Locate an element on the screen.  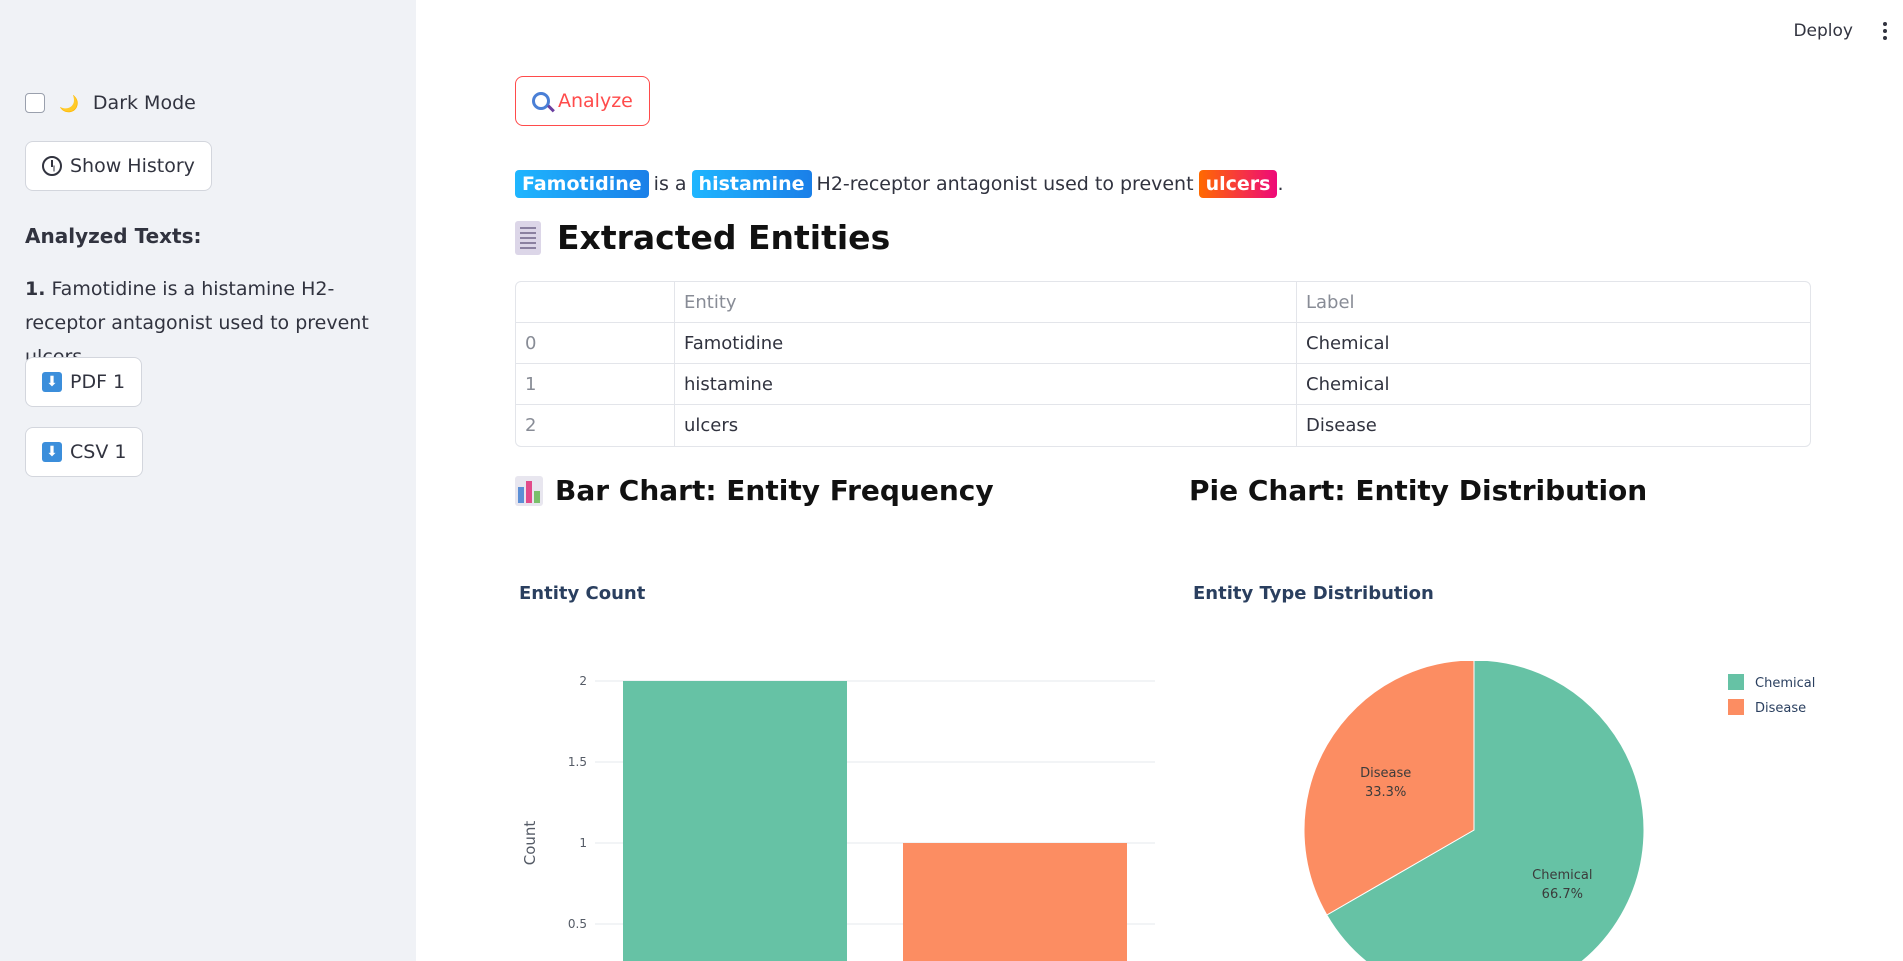
slice-percent-label: 66.7% is located at coordinates (1562, 894).